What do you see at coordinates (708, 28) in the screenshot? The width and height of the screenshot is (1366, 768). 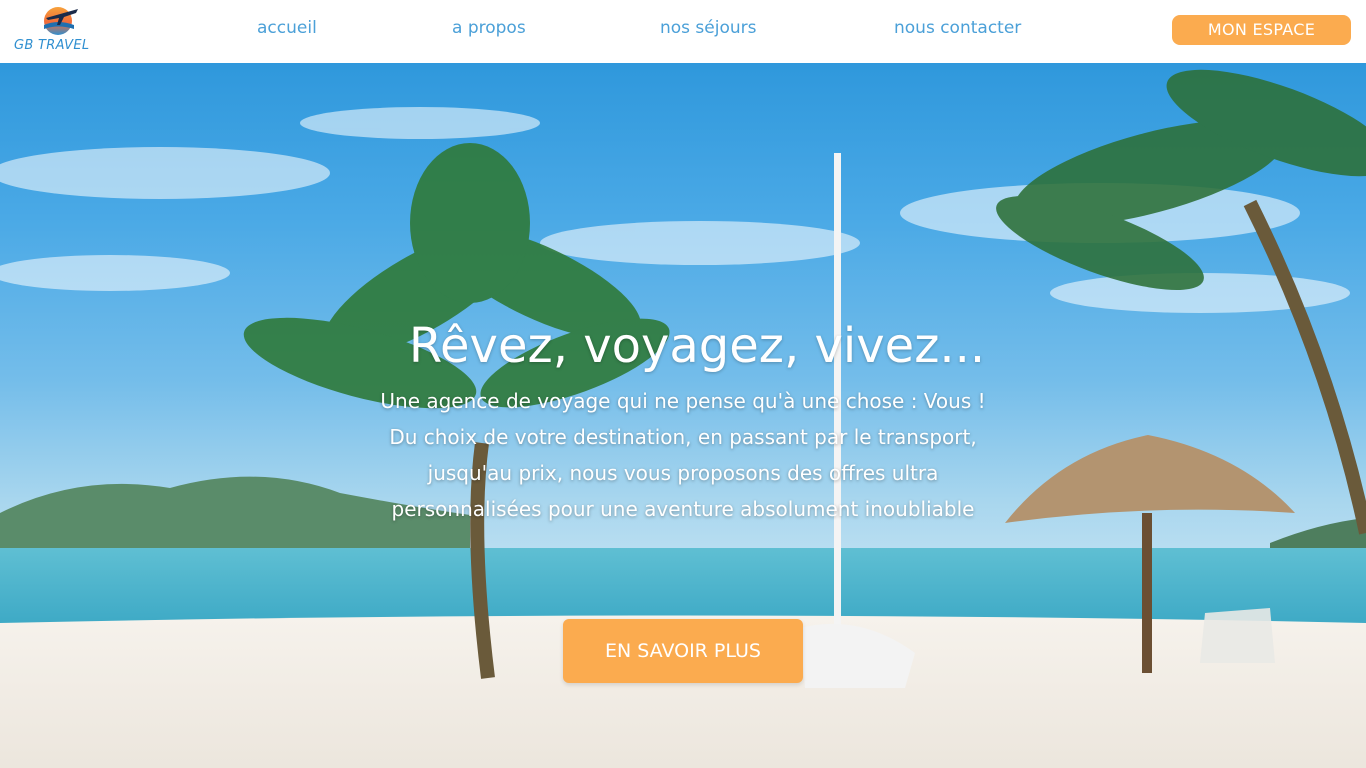 I see `nav-link-nos-sejours: nos séjours` at bounding box center [708, 28].